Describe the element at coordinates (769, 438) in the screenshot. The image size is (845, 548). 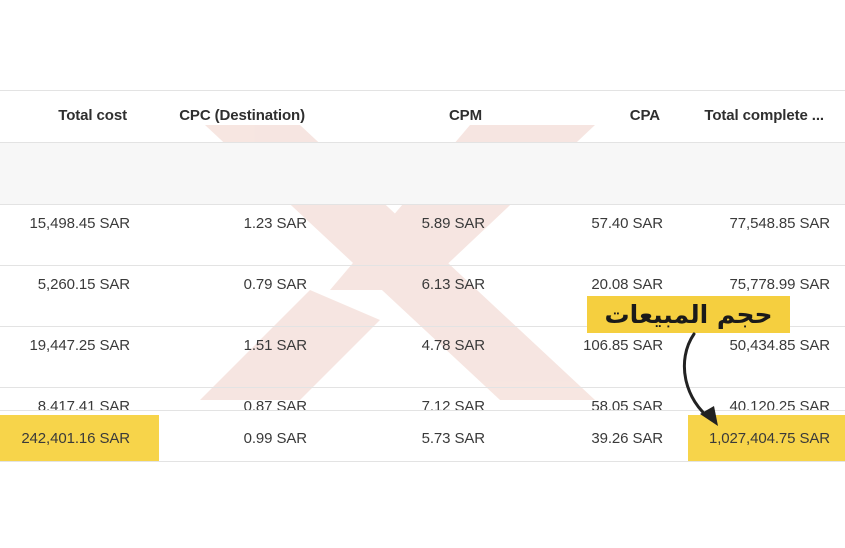
I see `total-complete-value: 1,027,404.75 SAR` at that location.